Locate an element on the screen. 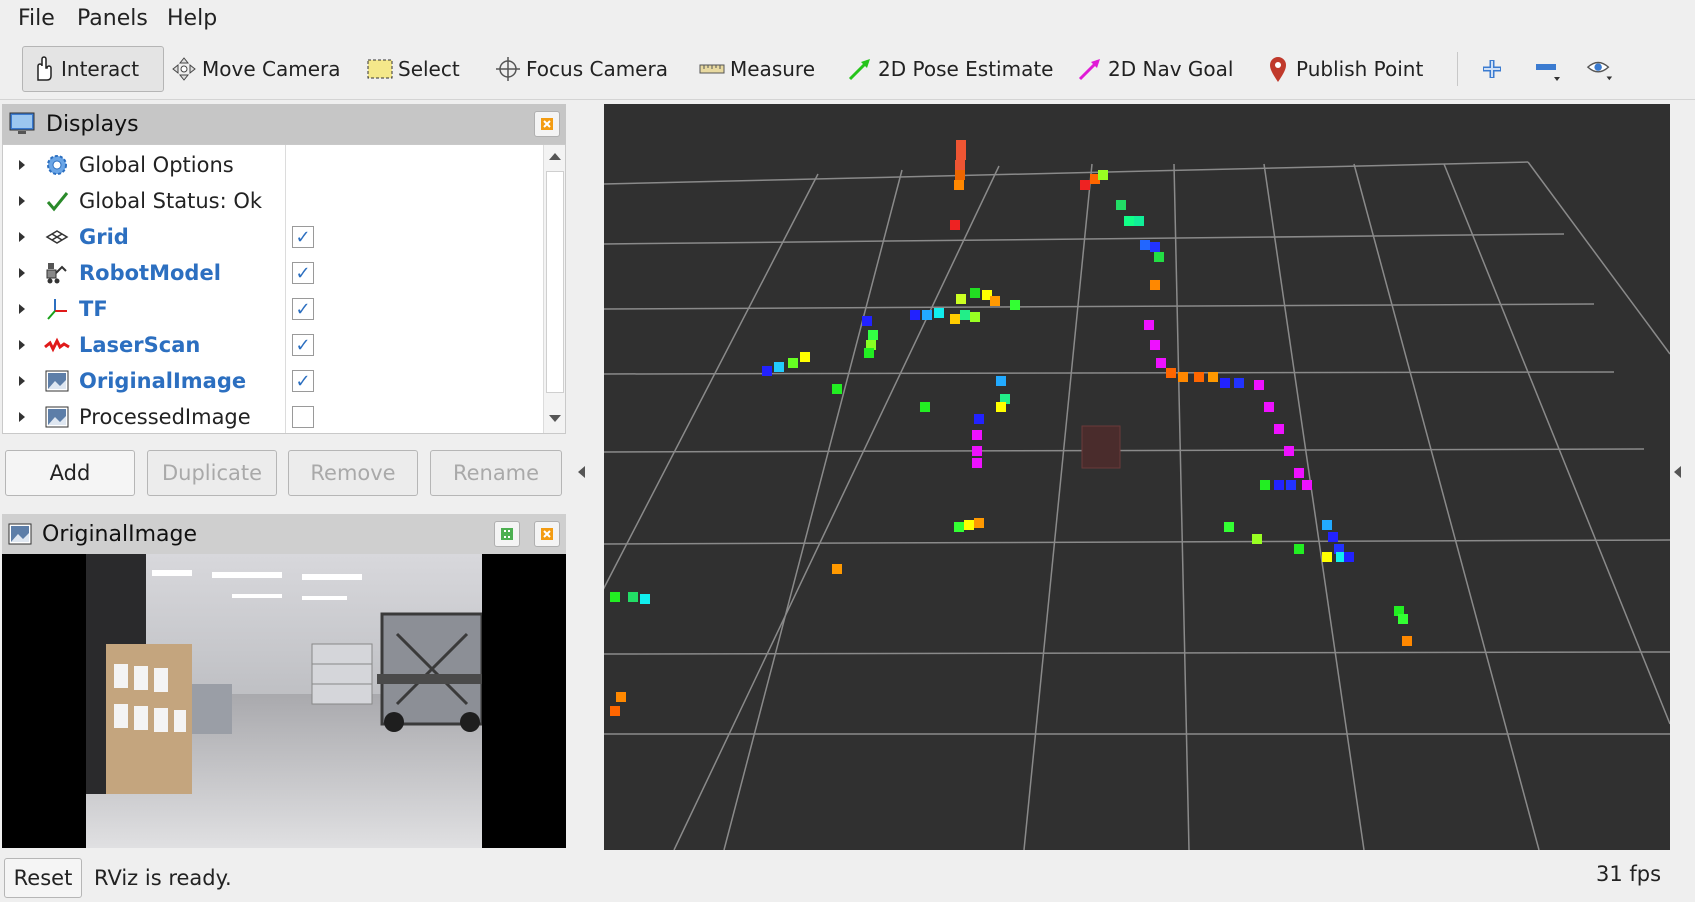 The image size is (1695, 902). tool-move-camera: Move Camera is located at coordinates (255, 69).